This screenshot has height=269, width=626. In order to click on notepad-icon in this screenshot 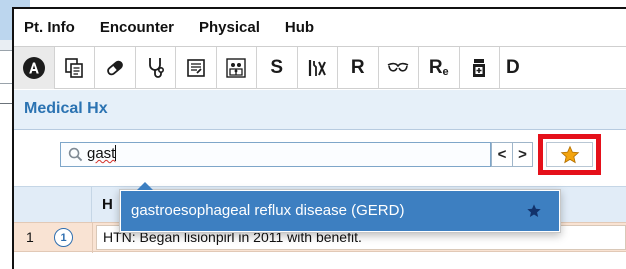, I will do `click(195, 68)`.